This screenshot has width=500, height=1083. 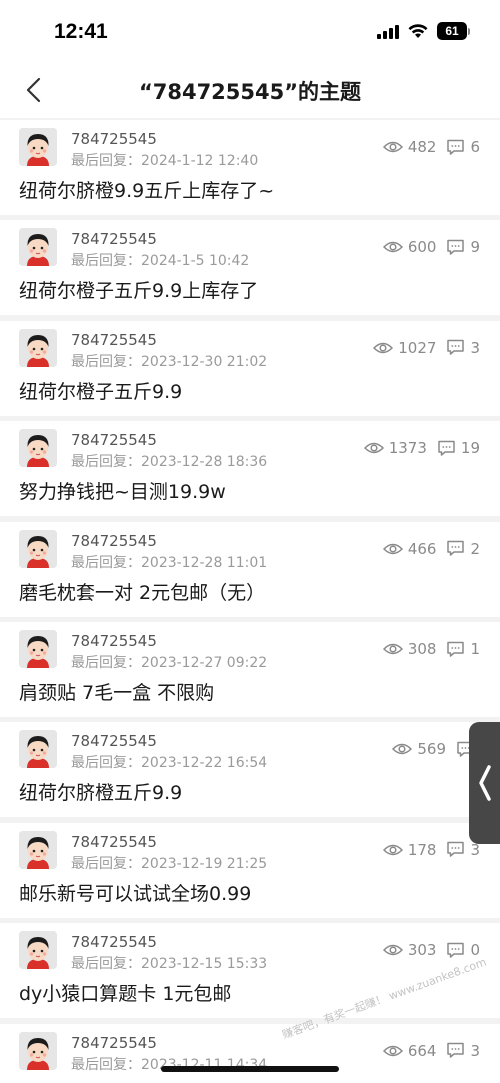 I want to click on view-count: 664, so click(x=409, y=1050).